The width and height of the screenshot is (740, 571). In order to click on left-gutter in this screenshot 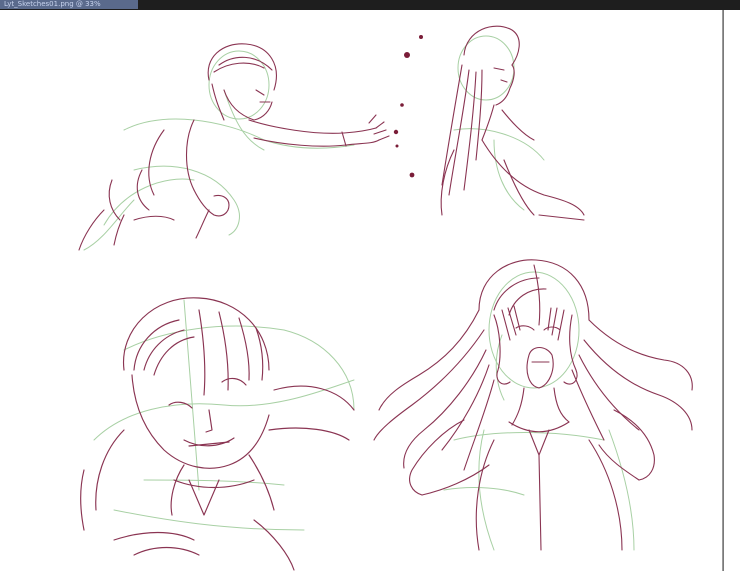, I will do `click(12, 290)`.